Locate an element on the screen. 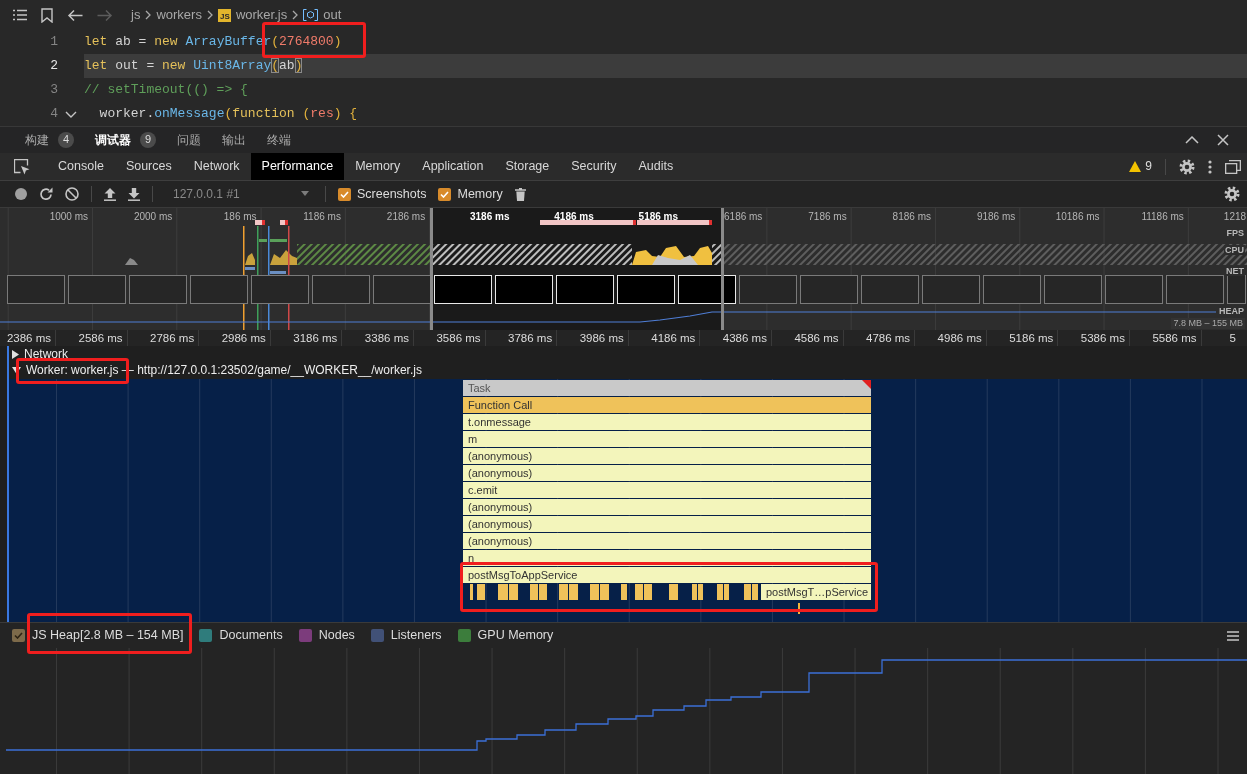 The width and height of the screenshot is (1247, 774). devtools-tab: Network is located at coordinates (216, 166).